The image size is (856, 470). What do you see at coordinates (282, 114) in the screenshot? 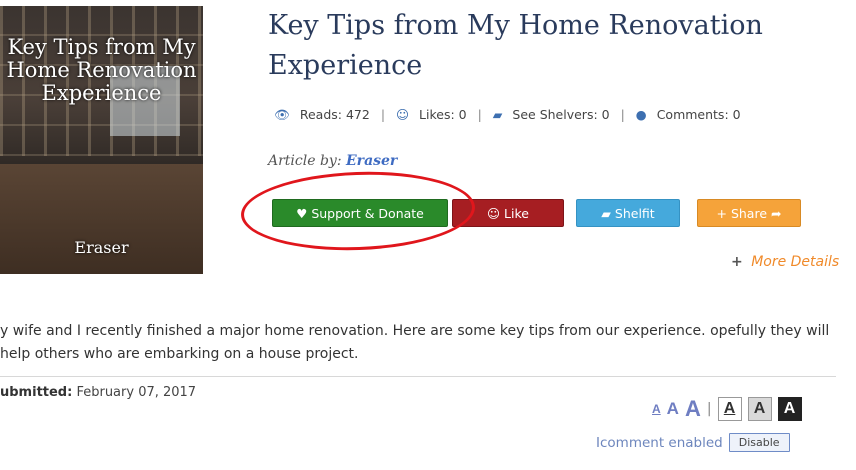
I see `eye-icon: 👁` at bounding box center [282, 114].